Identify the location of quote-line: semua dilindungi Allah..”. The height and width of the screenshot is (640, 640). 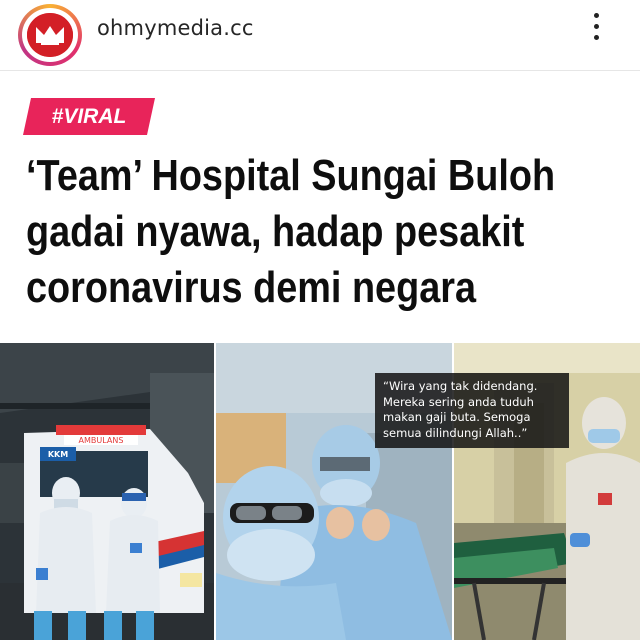
(455, 432).